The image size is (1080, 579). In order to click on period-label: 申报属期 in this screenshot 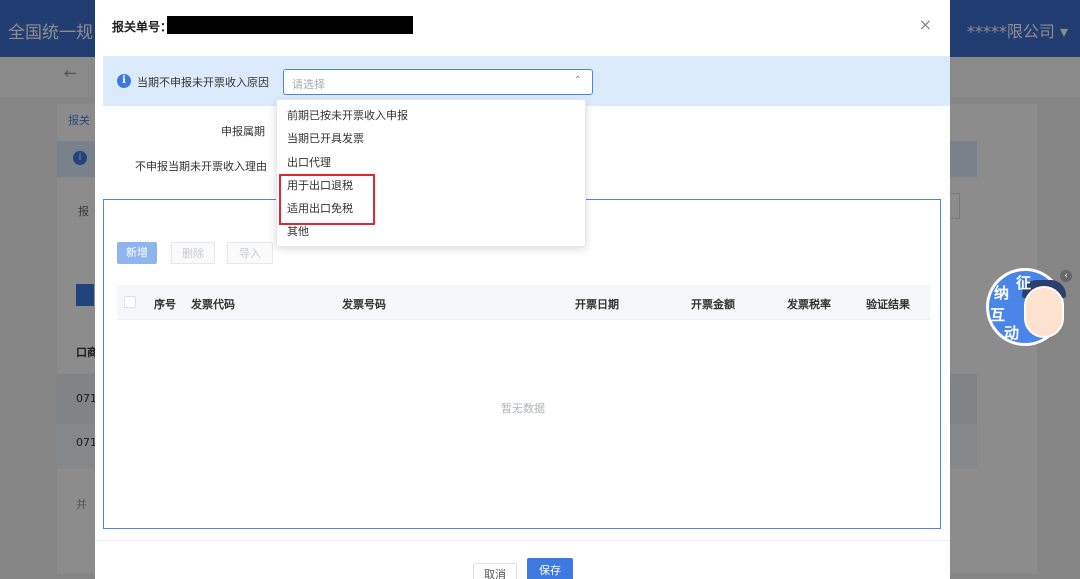, I will do `click(243, 131)`.